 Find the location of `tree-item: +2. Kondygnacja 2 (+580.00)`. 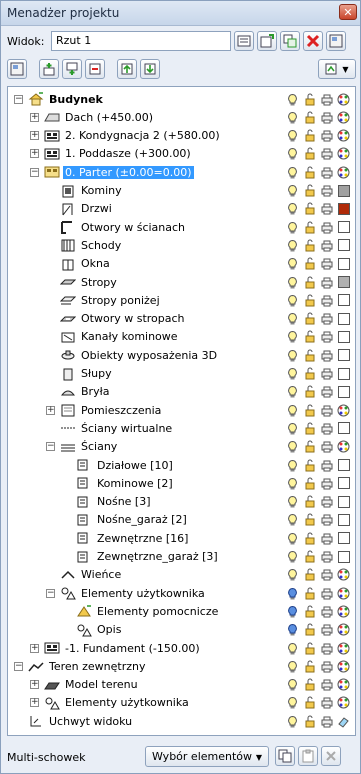

tree-item: +2. Kondygnacja 2 (+580.00) is located at coordinates (126, 136).